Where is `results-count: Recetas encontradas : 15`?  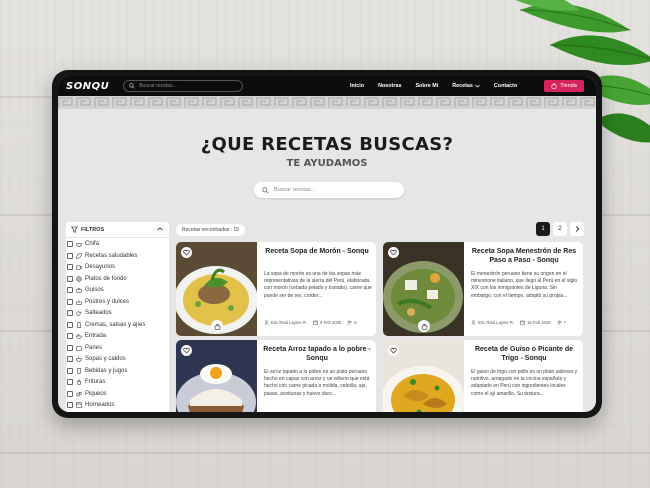 results-count: Recetas encontradas : 15 is located at coordinates (210, 230).